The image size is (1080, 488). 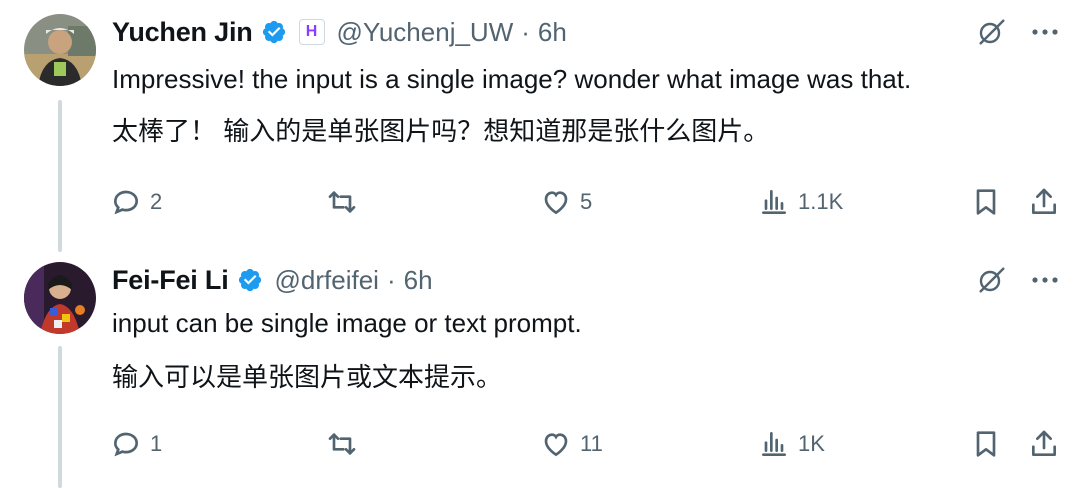 I want to click on tweet-actions: 2 5 1.1K, so click(x=585, y=204).